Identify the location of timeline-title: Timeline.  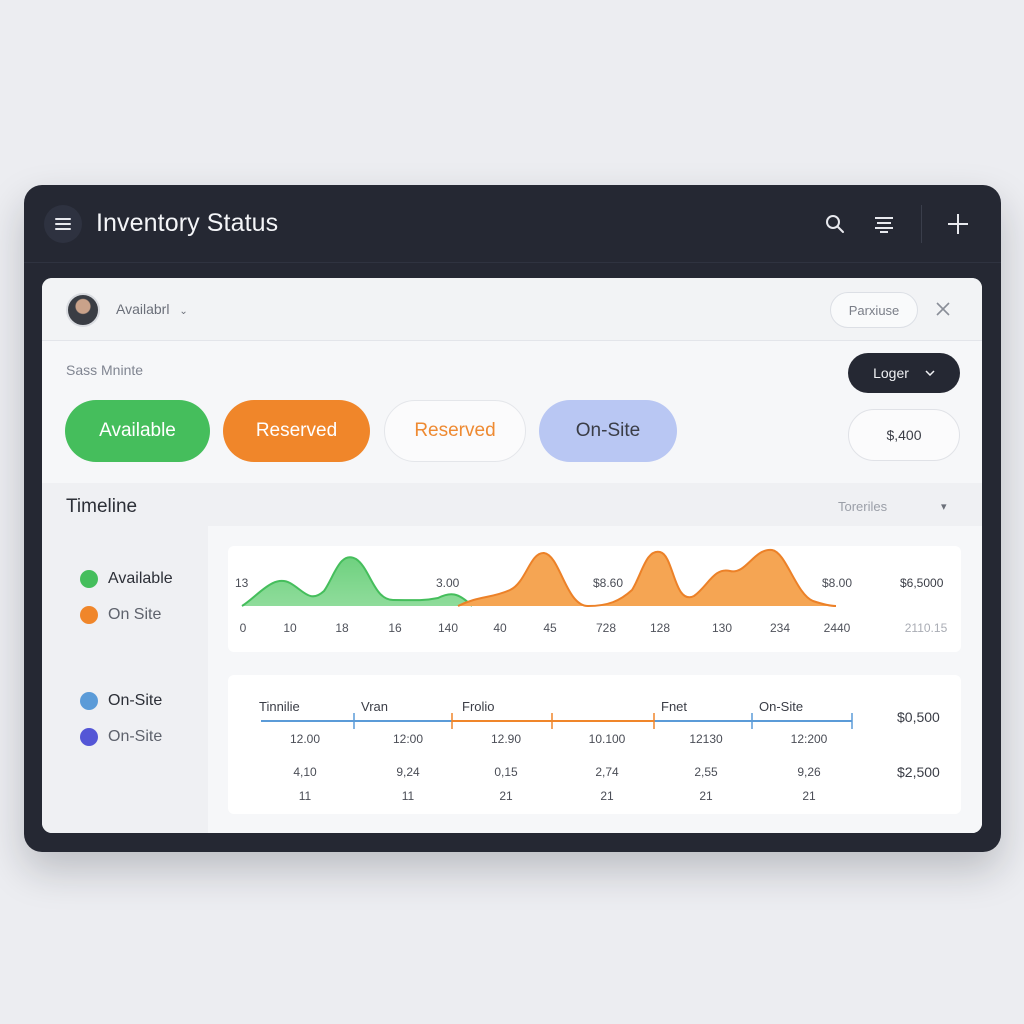
(102, 506).